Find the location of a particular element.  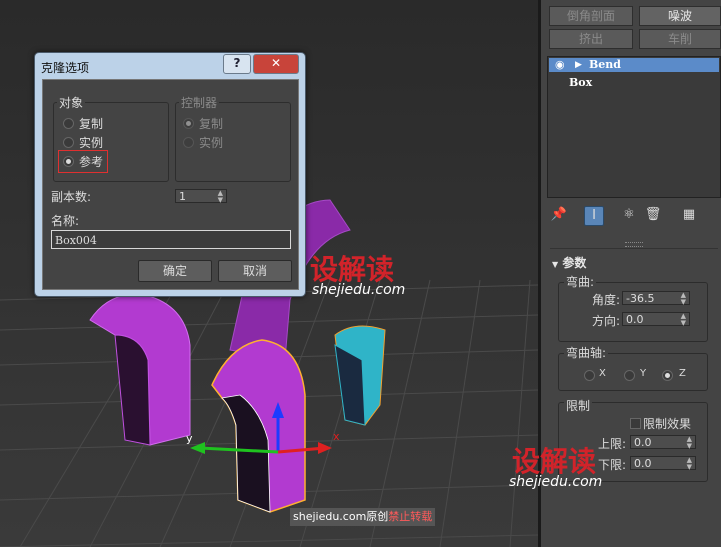

configure-sets-icon: ▦ is located at coordinates (689, 215).